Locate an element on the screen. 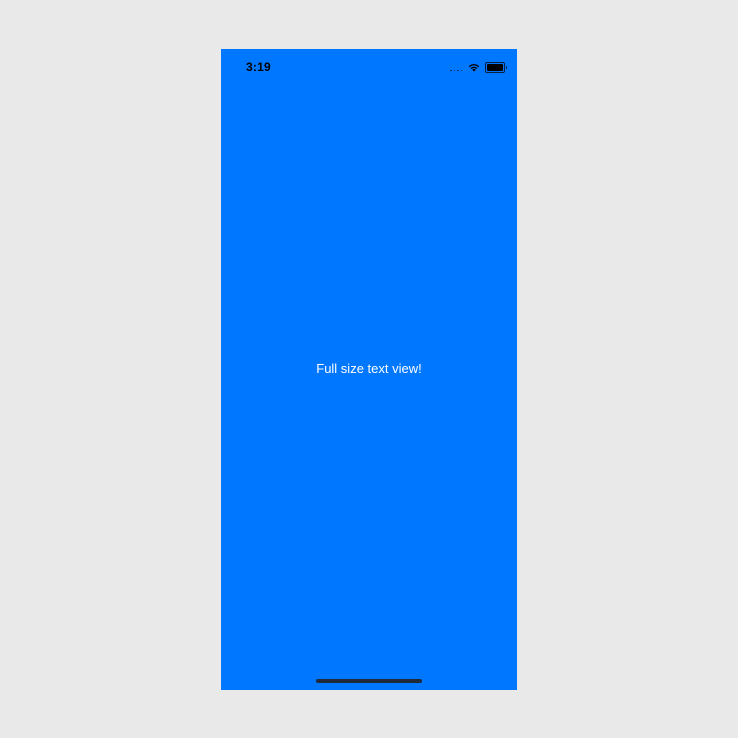 The width and height of the screenshot is (738, 738). cellular-signal-icon is located at coordinates (456, 67).